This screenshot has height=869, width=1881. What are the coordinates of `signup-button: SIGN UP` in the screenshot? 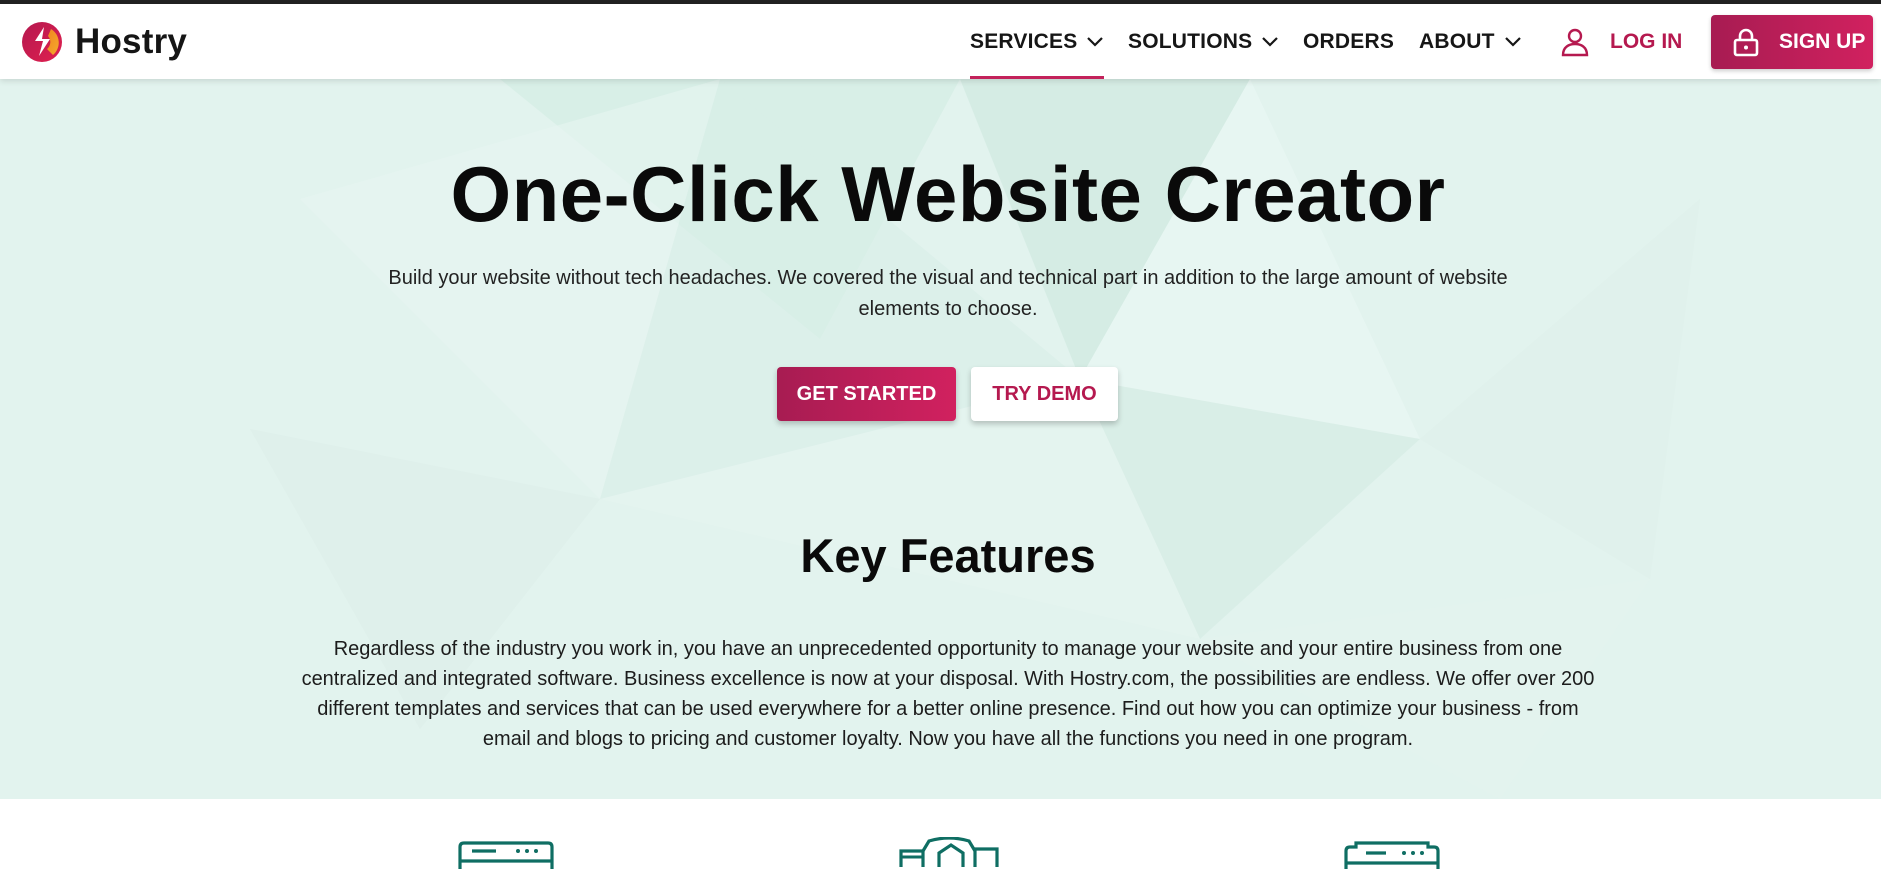 It's located at (1792, 42).